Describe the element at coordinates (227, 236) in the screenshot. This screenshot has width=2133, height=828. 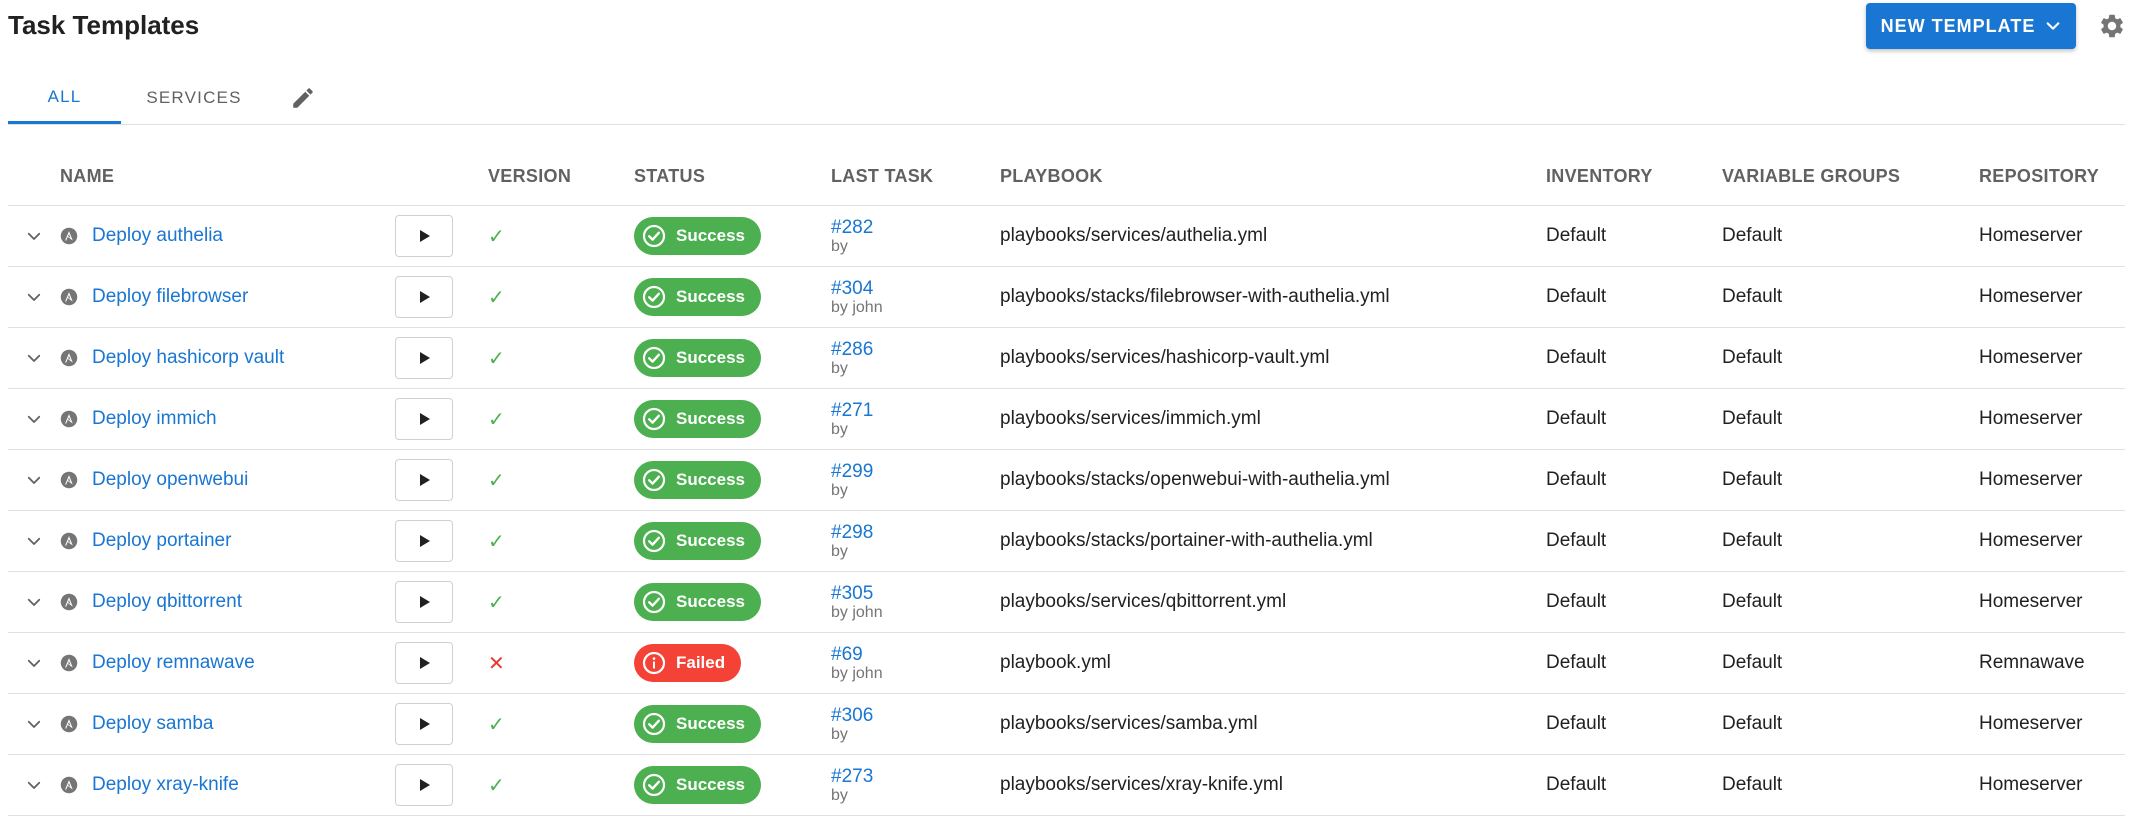
I see `name-cell: Deploy authelia` at that location.